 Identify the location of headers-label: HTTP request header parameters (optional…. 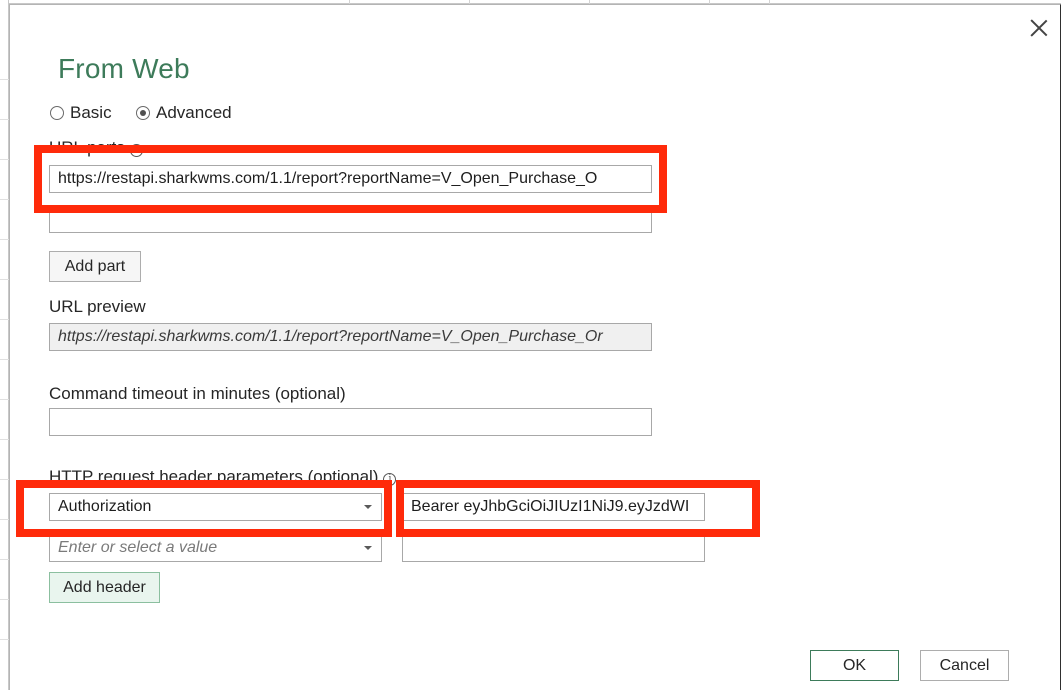
(223, 477).